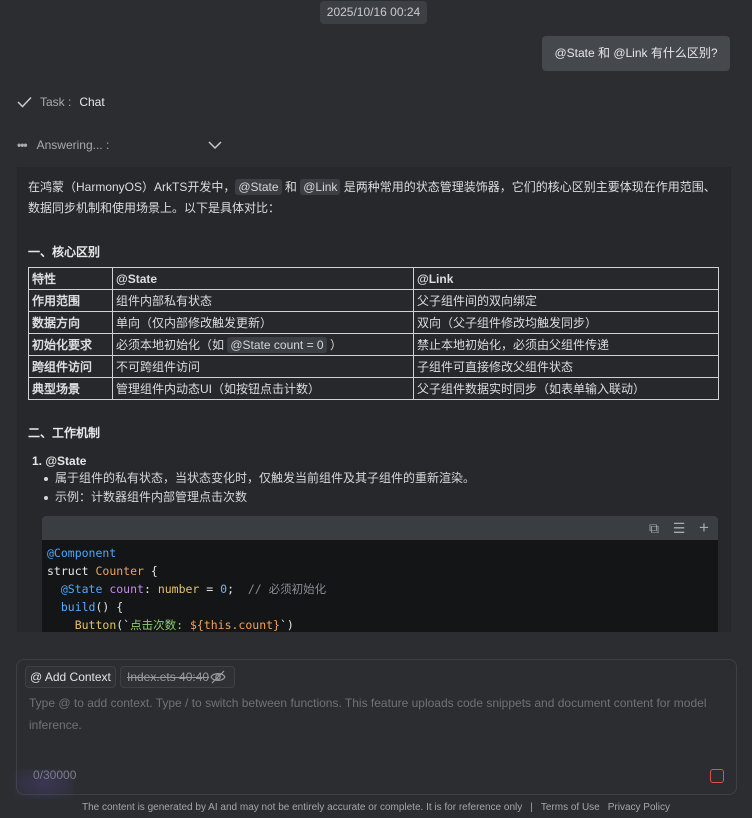 Image resolution: width=752 pixels, height=818 pixels. Describe the element at coordinates (234, 625) in the screenshot. I see `code-token: ${this.count}` at that location.